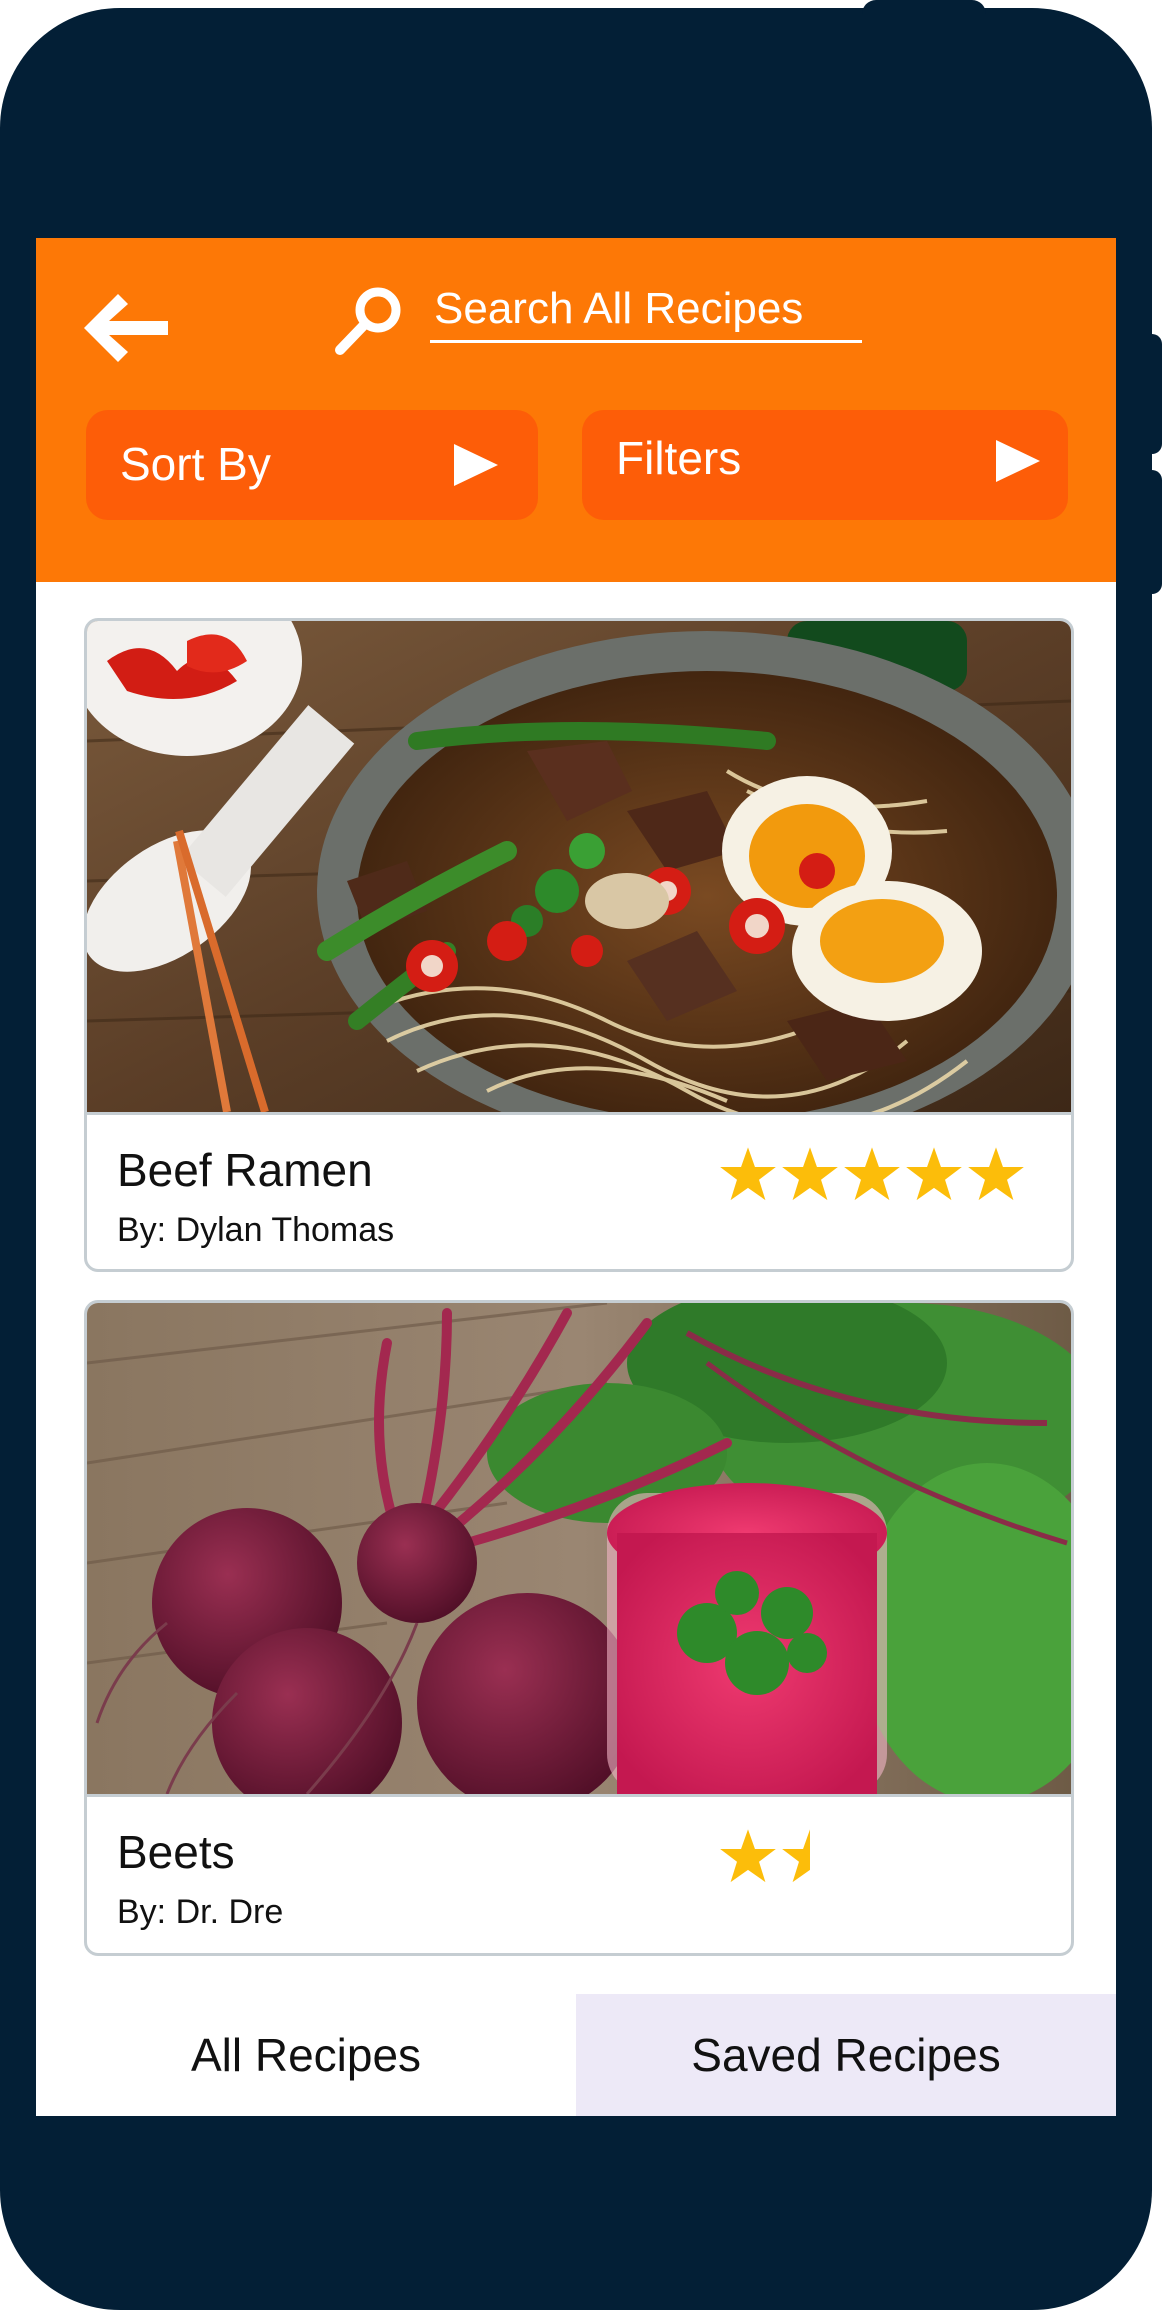 This screenshot has width=1162, height=2310. What do you see at coordinates (312, 465) in the screenshot?
I see `sort-by-button: Sort By` at bounding box center [312, 465].